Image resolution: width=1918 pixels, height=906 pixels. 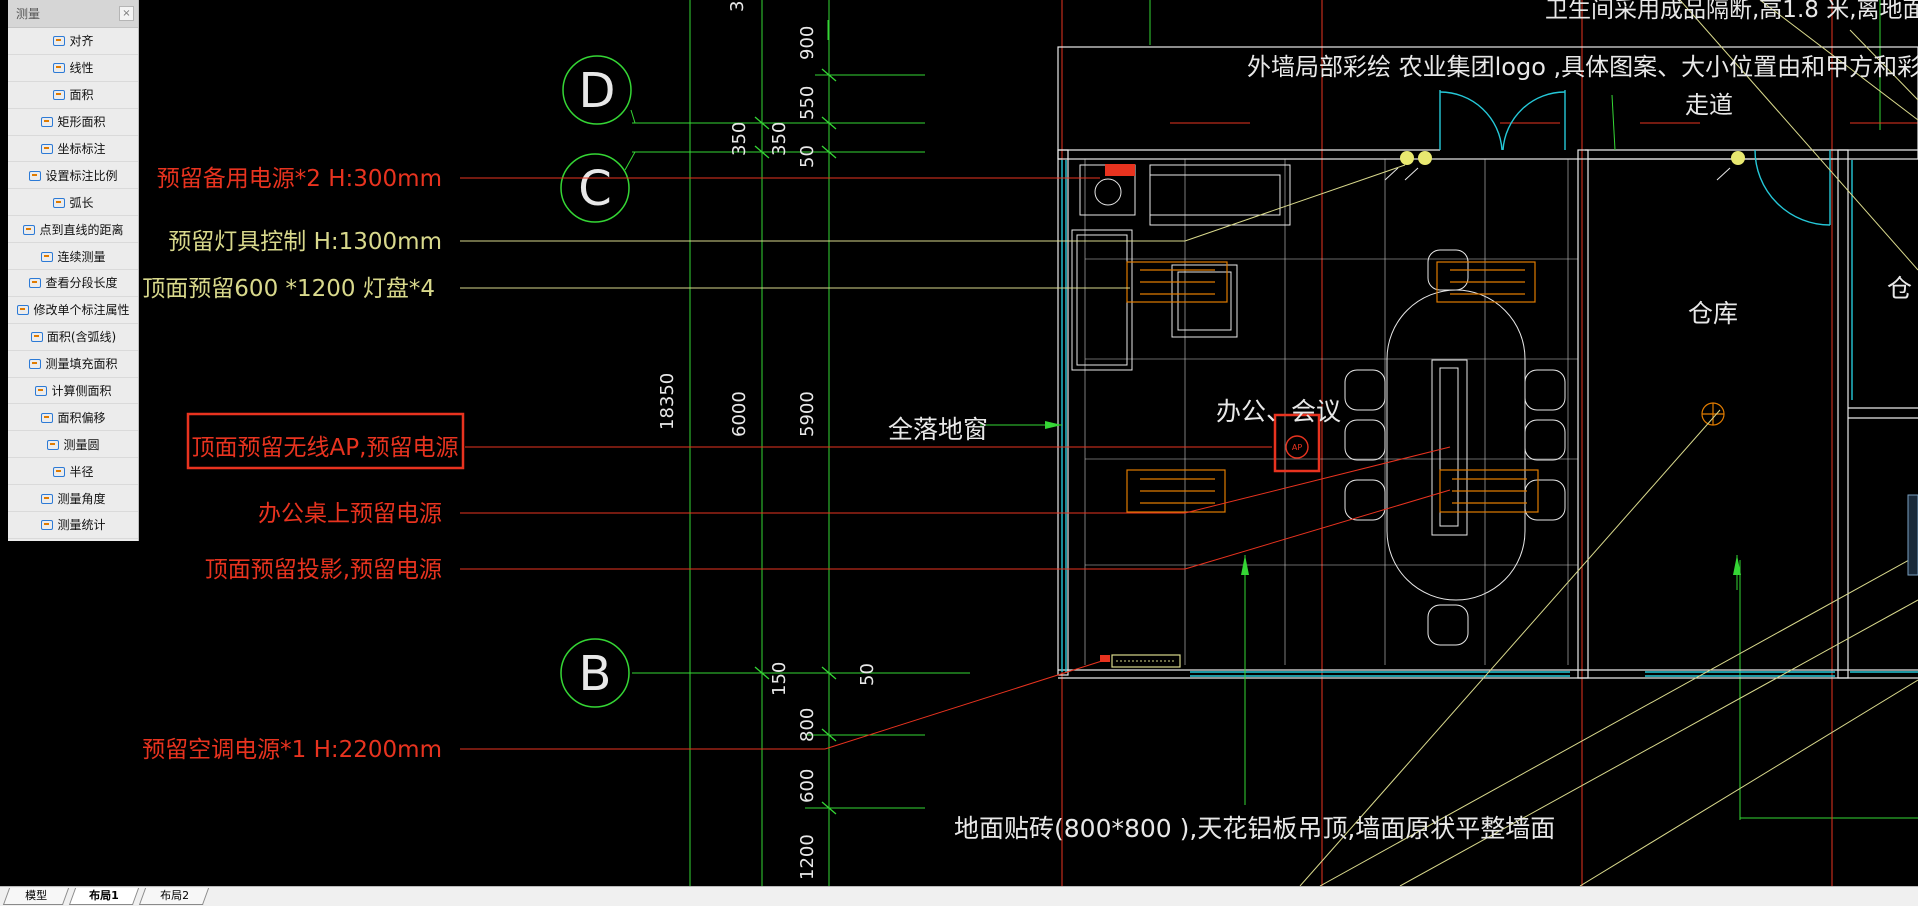 I want to click on measure-tool-label: 查看分段长度, so click(x=81, y=283).